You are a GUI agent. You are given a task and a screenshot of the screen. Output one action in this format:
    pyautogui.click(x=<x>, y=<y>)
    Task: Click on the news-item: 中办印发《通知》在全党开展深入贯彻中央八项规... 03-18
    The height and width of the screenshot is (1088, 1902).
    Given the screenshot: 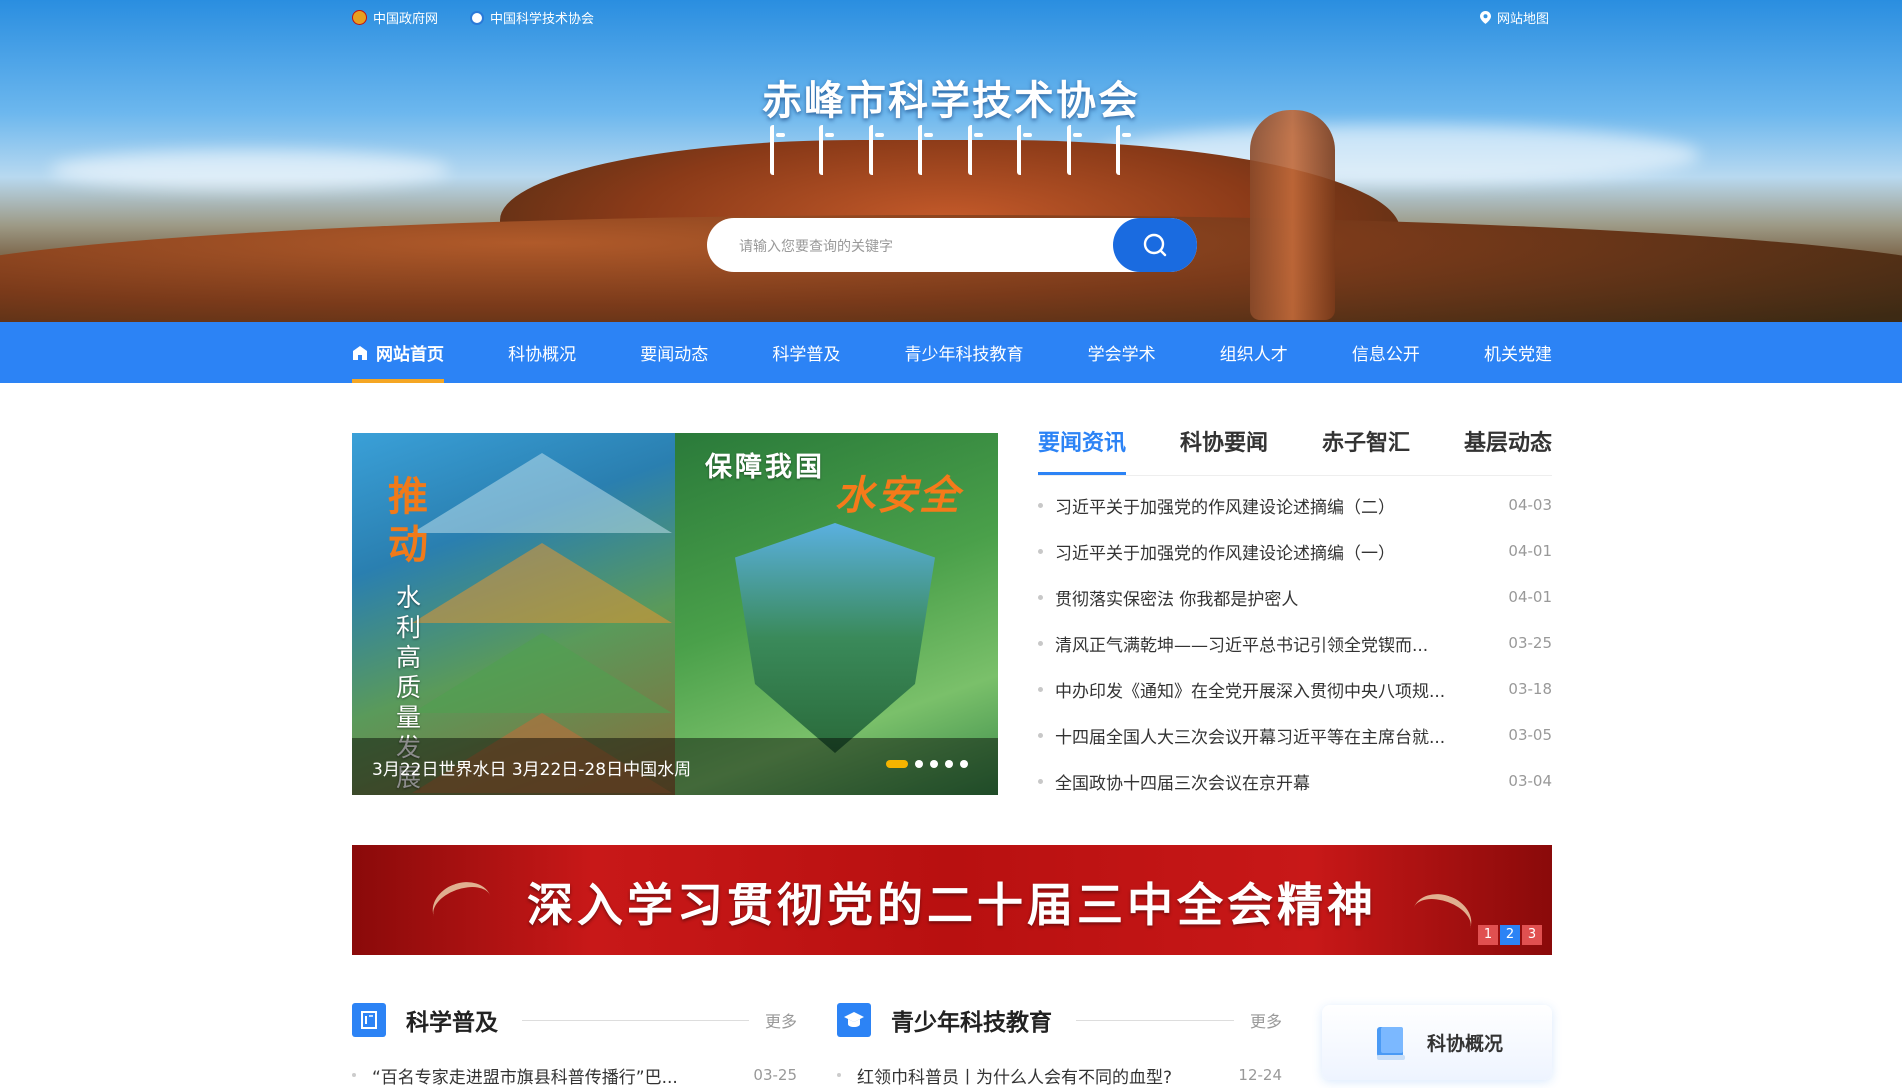 What is the action you would take?
    pyautogui.click(x=1295, y=689)
    